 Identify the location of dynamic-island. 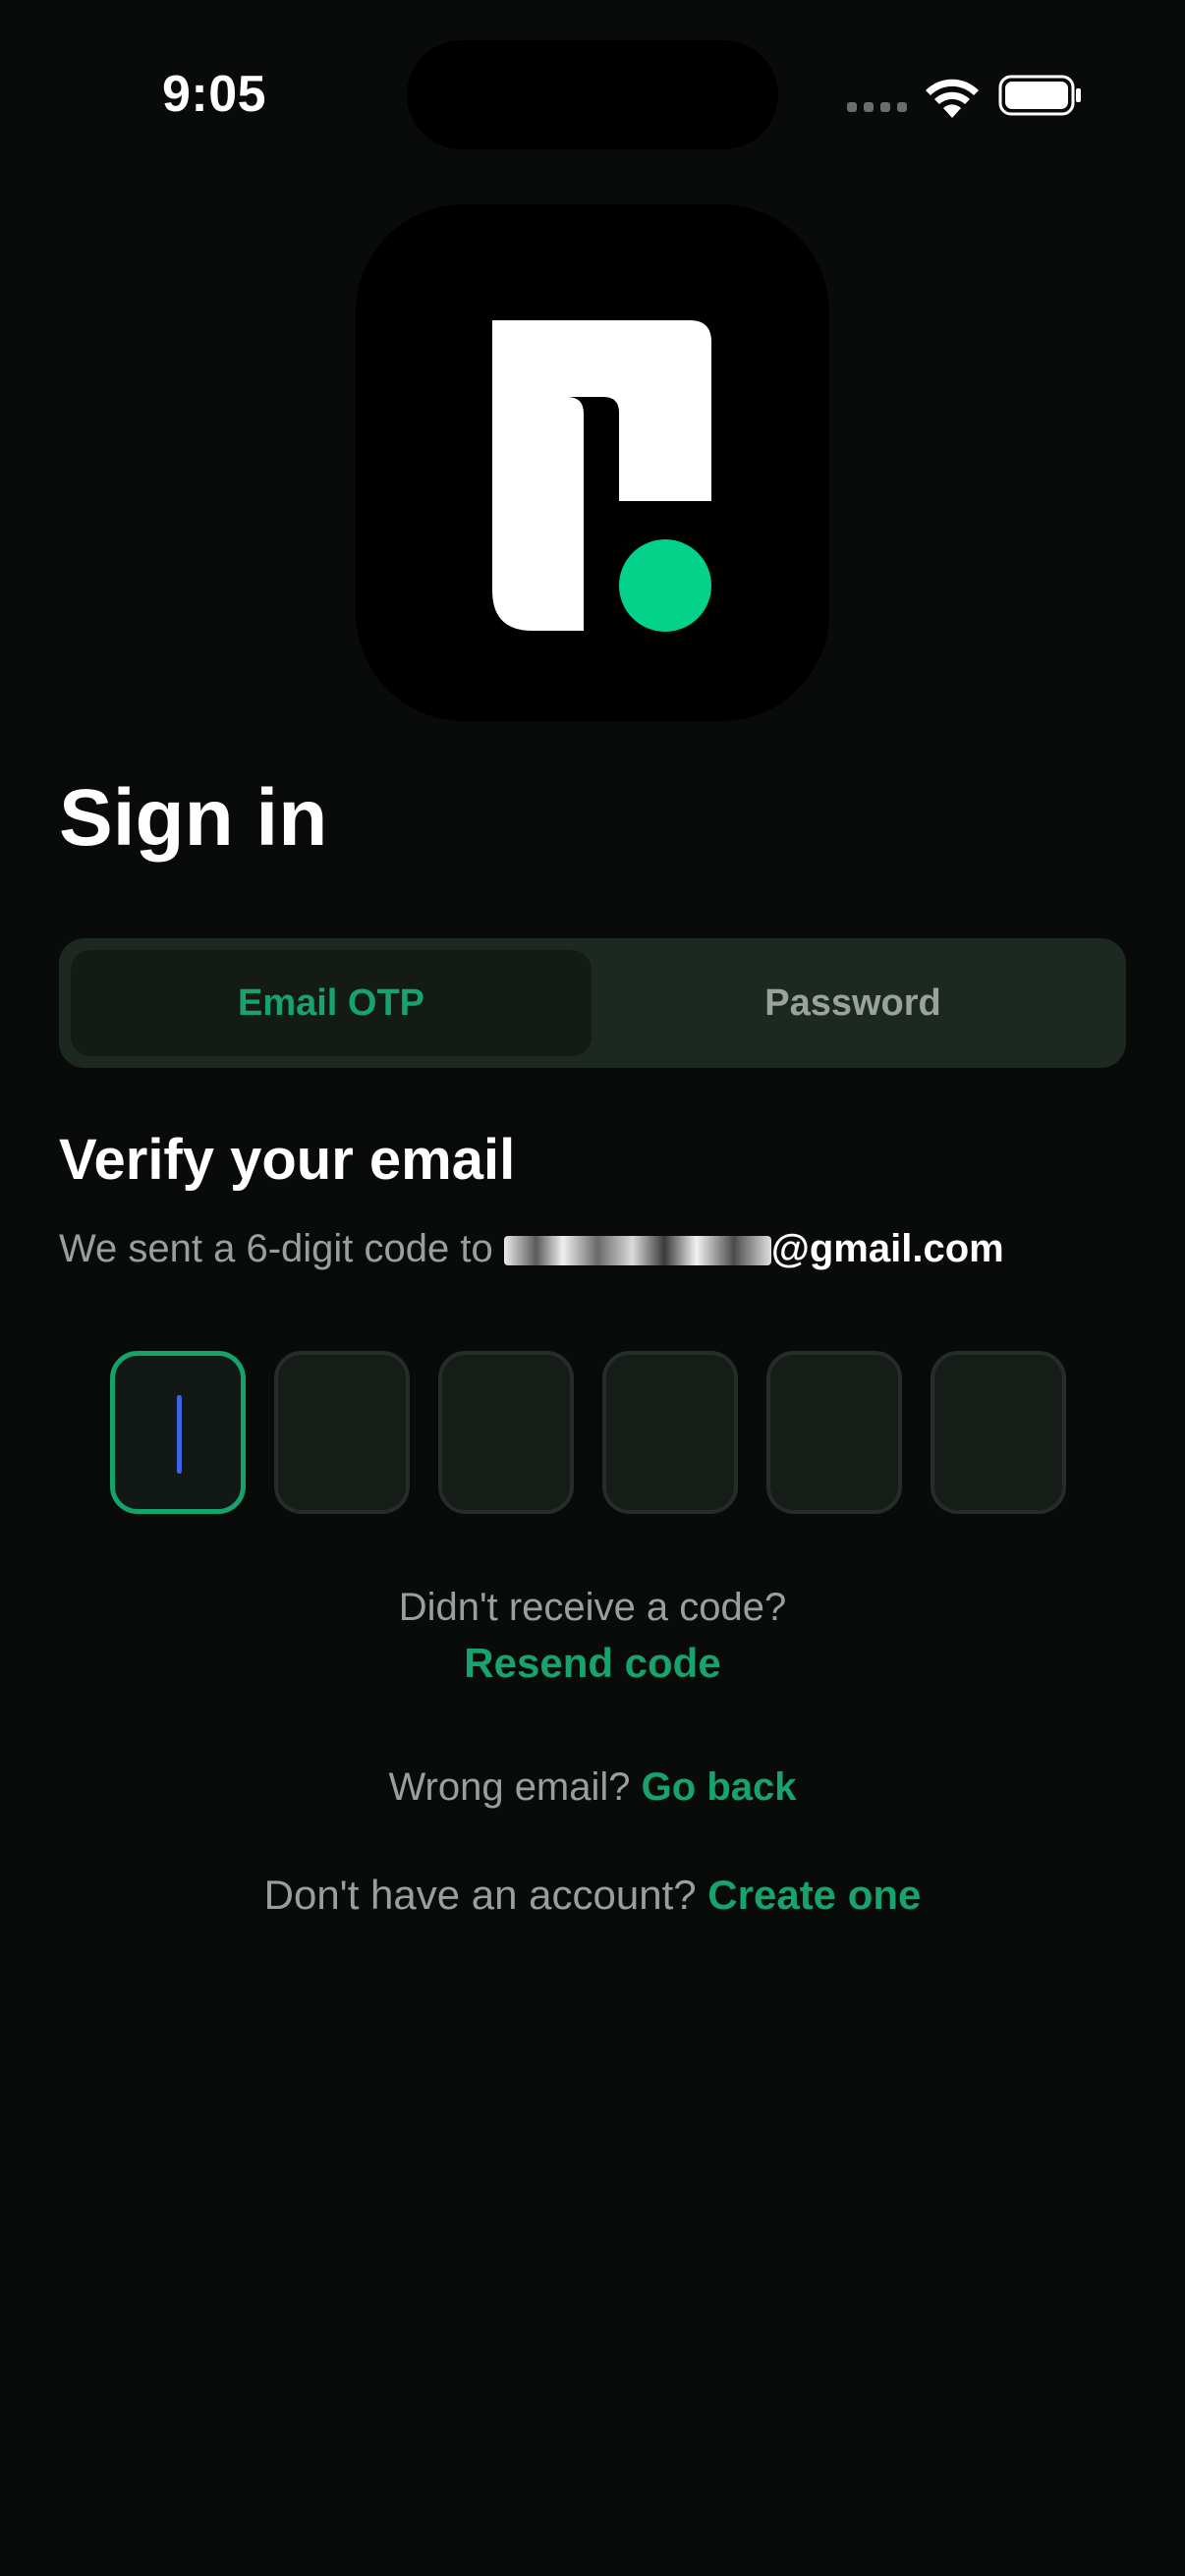
(592, 94).